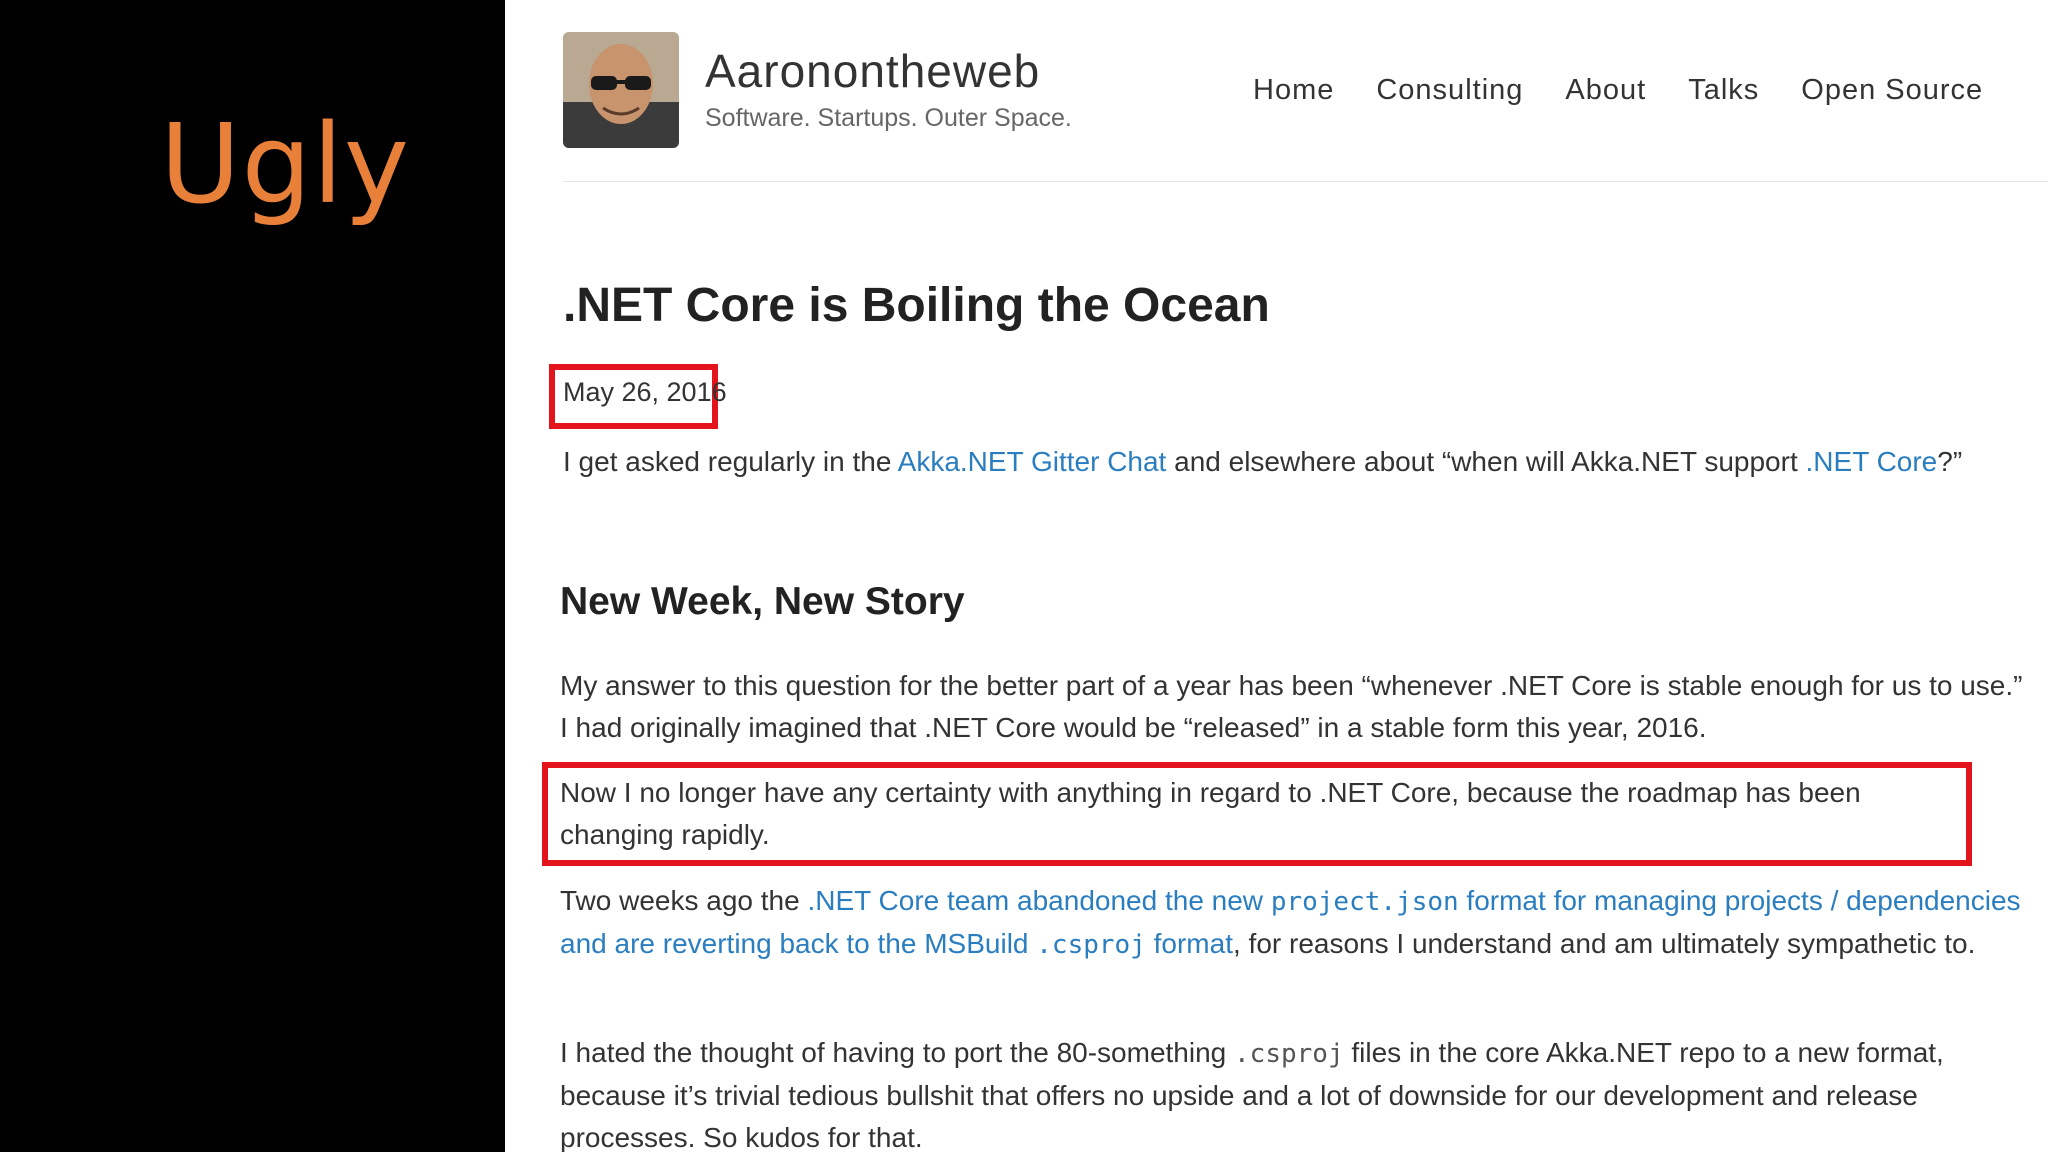 The height and width of the screenshot is (1152, 2048). What do you see at coordinates (888, 118) in the screenshot?
I see `site-tagline: Software. Startups. Outer Space.` at bounding box center [888, 118].